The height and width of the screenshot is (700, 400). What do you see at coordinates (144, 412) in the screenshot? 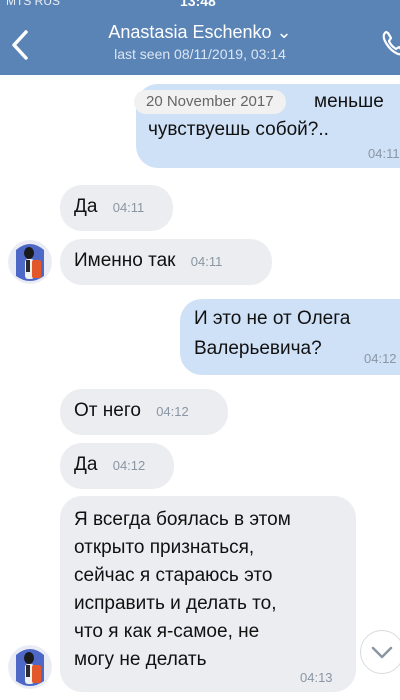
I see `incoming-message: От него 04:12` at bounding box center [144, 412].